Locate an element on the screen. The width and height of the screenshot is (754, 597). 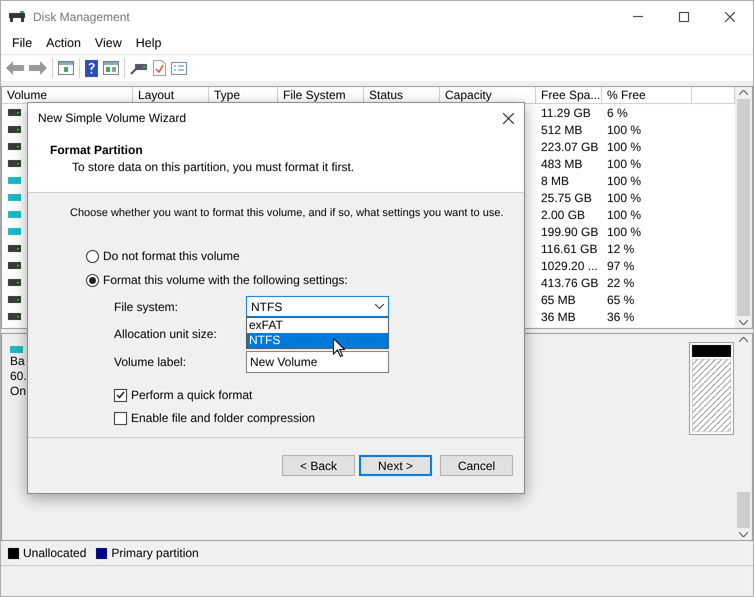
table-cell-text: 199.90 GB is located at coordinates (570, 231).